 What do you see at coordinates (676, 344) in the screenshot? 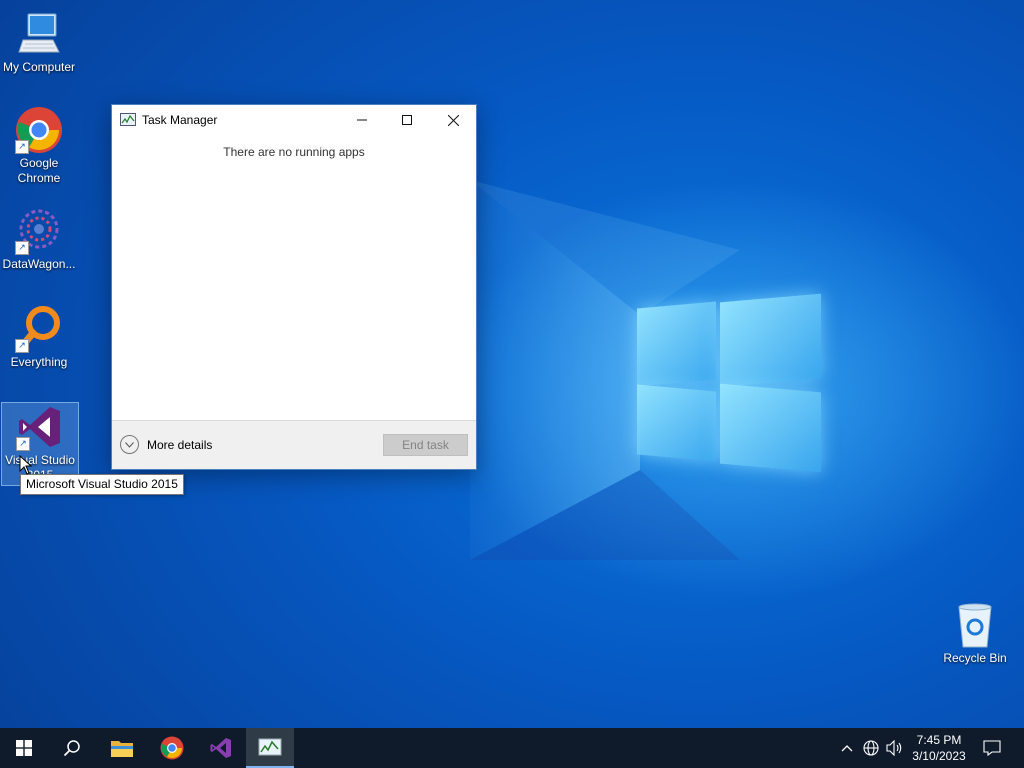
I see `windows-logo-pane-tl` at bounding box center [676, 344].